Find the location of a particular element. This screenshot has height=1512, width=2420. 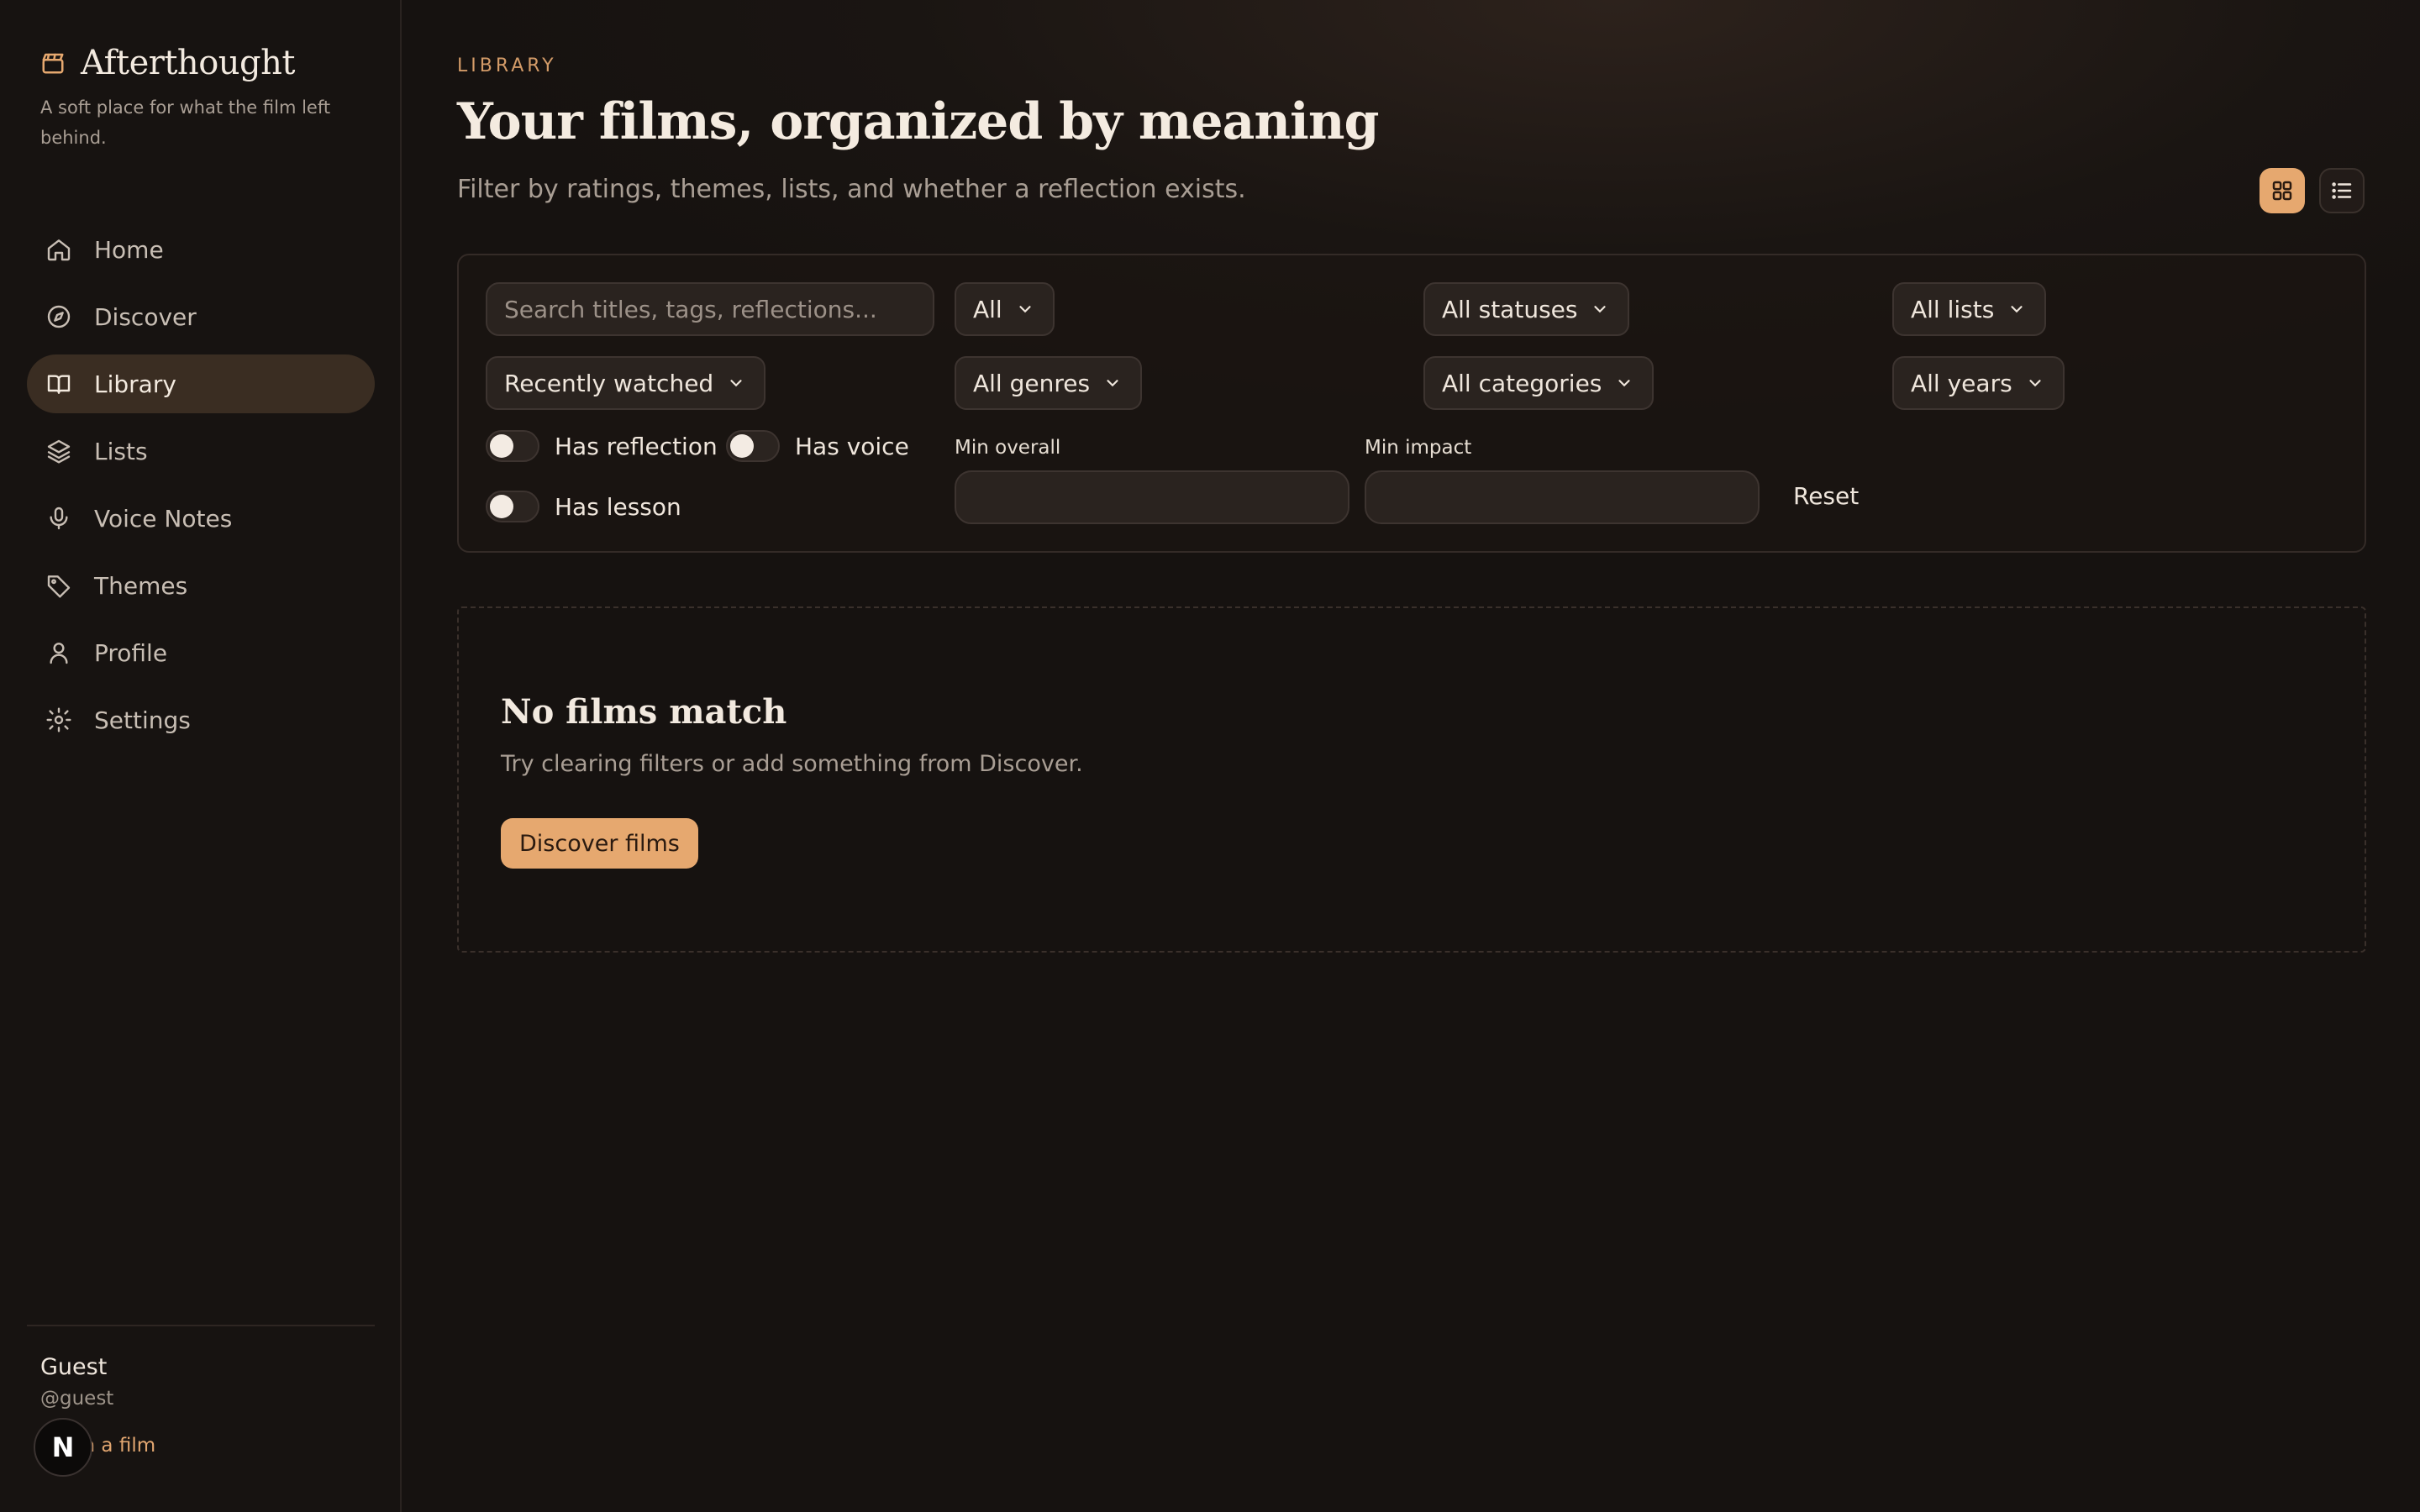

category-select: All categories is located at coordinates (1539, 383).